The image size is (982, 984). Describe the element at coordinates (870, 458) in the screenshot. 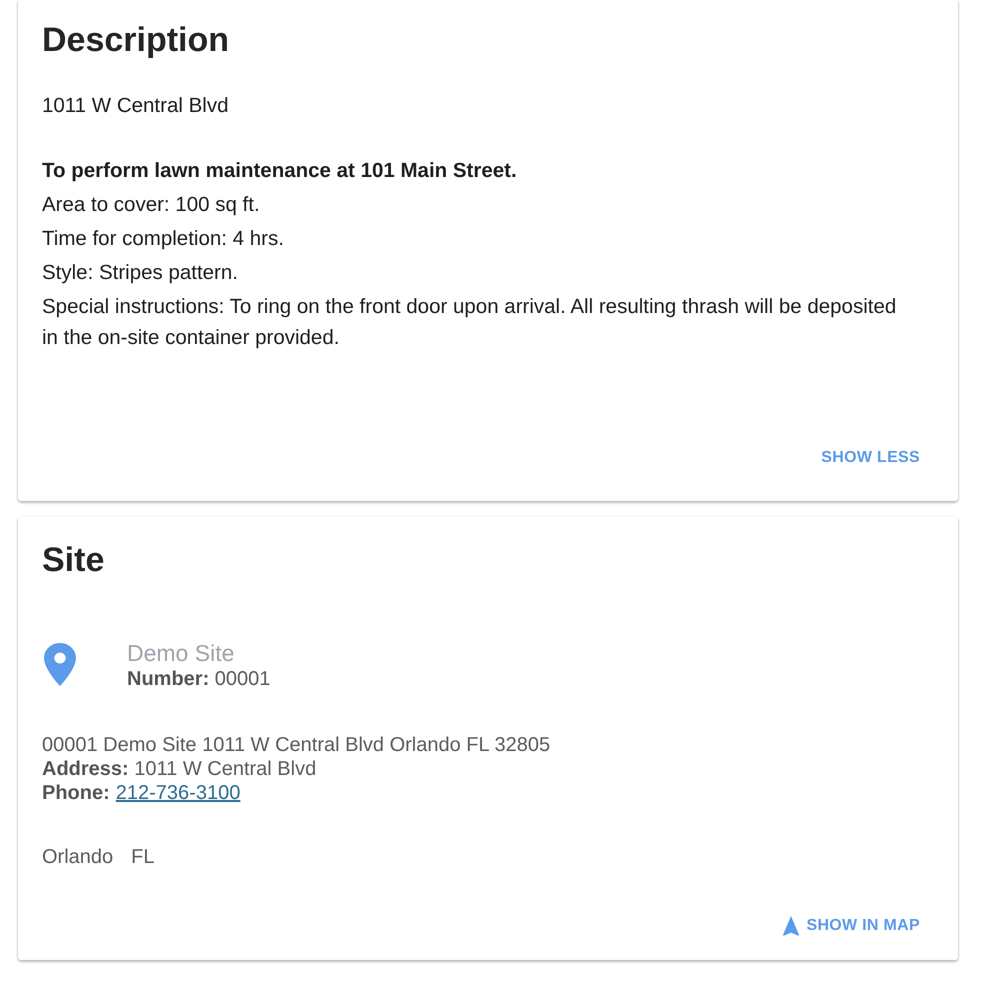

I see `show-less-button: SHOW LESS` at that location.